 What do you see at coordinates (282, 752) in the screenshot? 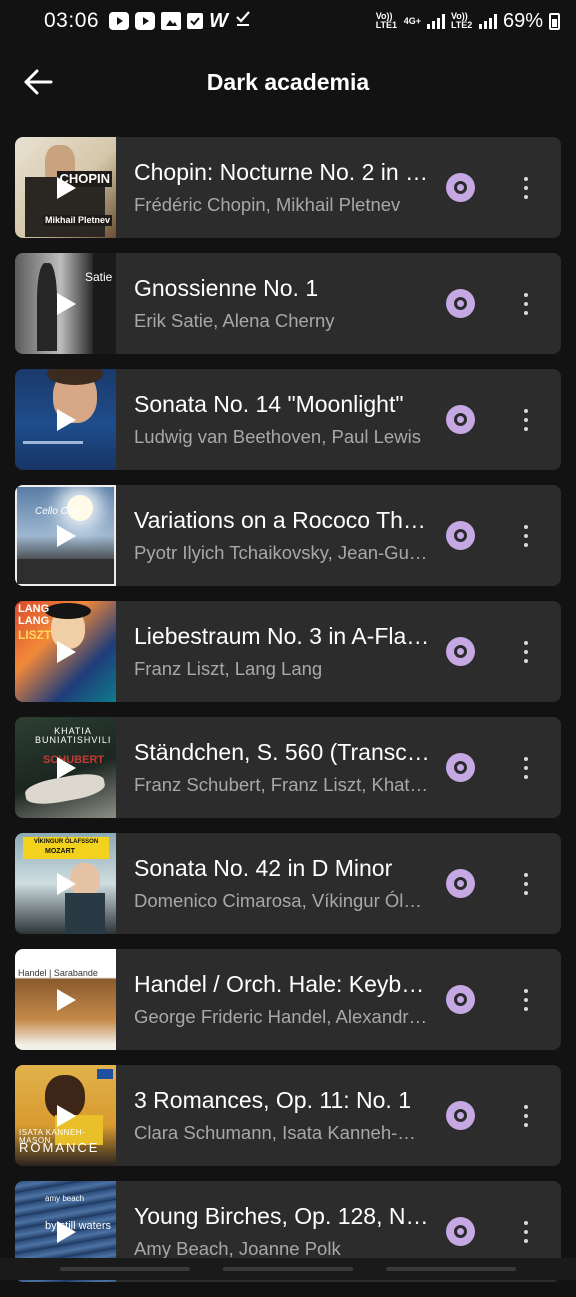
I see `track-title: Ständchen, S. 560 (Transcription)` at bounding box center [282, 752].